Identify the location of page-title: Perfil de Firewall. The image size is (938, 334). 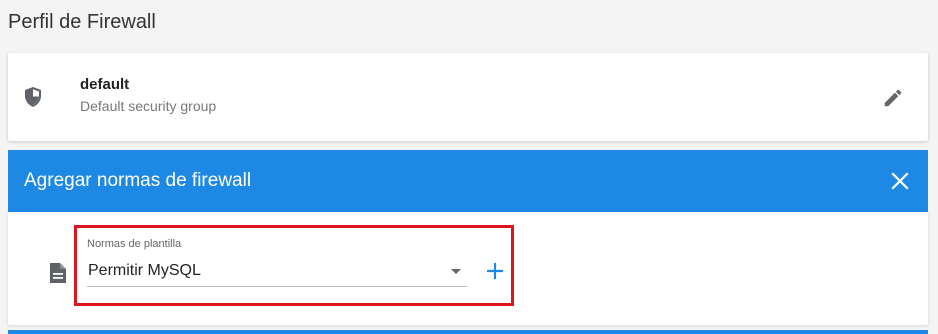
(82, 22).